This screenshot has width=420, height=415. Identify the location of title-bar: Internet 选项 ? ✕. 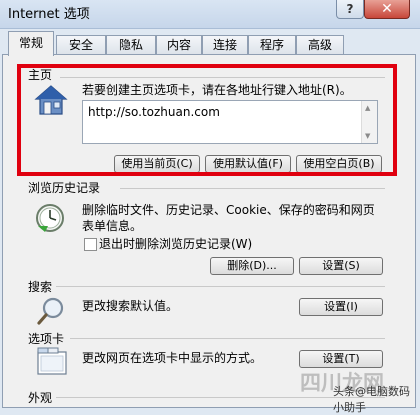
(210, 14).